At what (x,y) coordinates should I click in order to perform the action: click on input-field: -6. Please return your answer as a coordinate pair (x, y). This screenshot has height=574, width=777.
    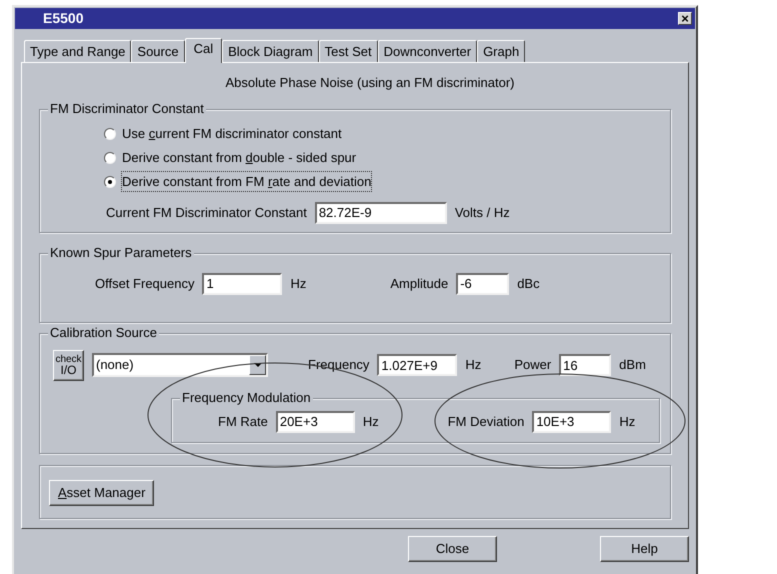
    Looking at the image, I should click on (483, 283).